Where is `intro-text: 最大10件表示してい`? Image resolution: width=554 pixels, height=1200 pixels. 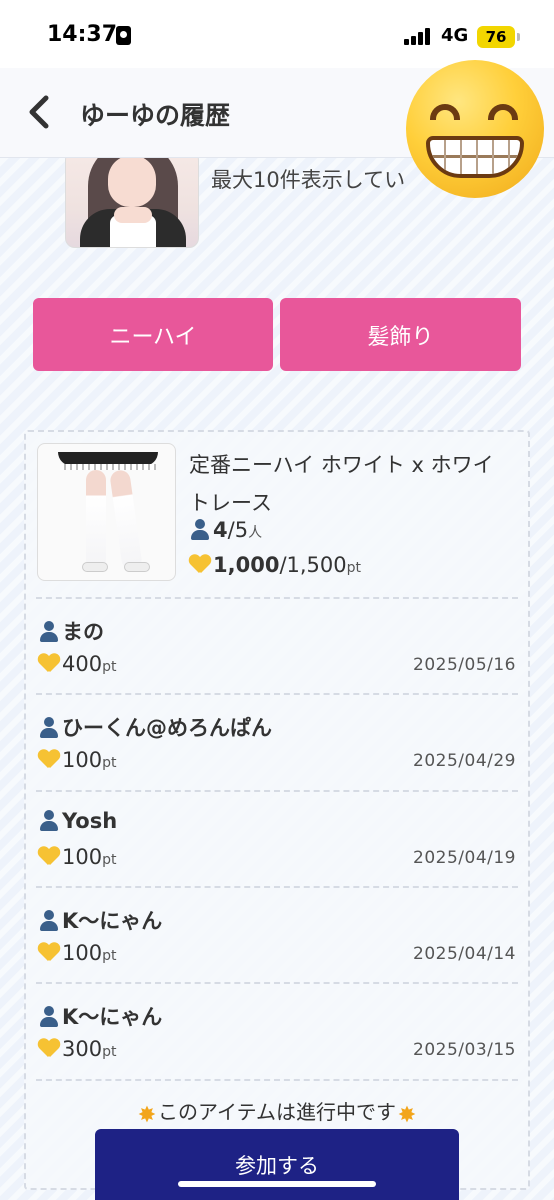
intro-text: 最大10件表示してい is located at coordinates (308, 180).